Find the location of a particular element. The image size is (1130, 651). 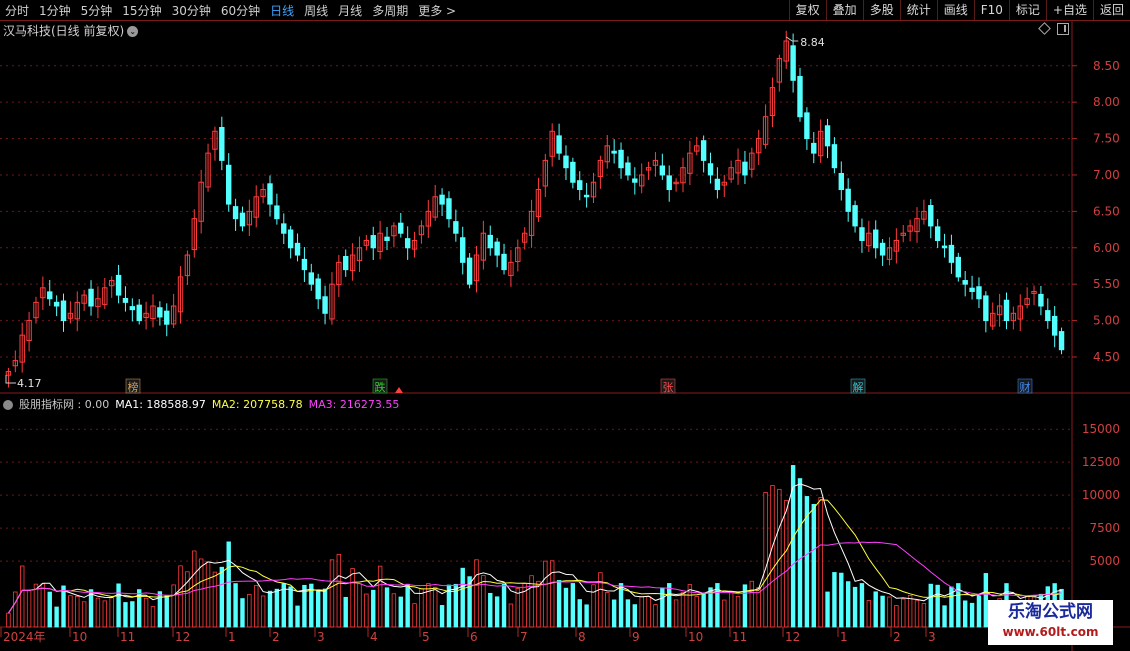

dropdown-icon: ⌄ is located at coordinates (133, 31).